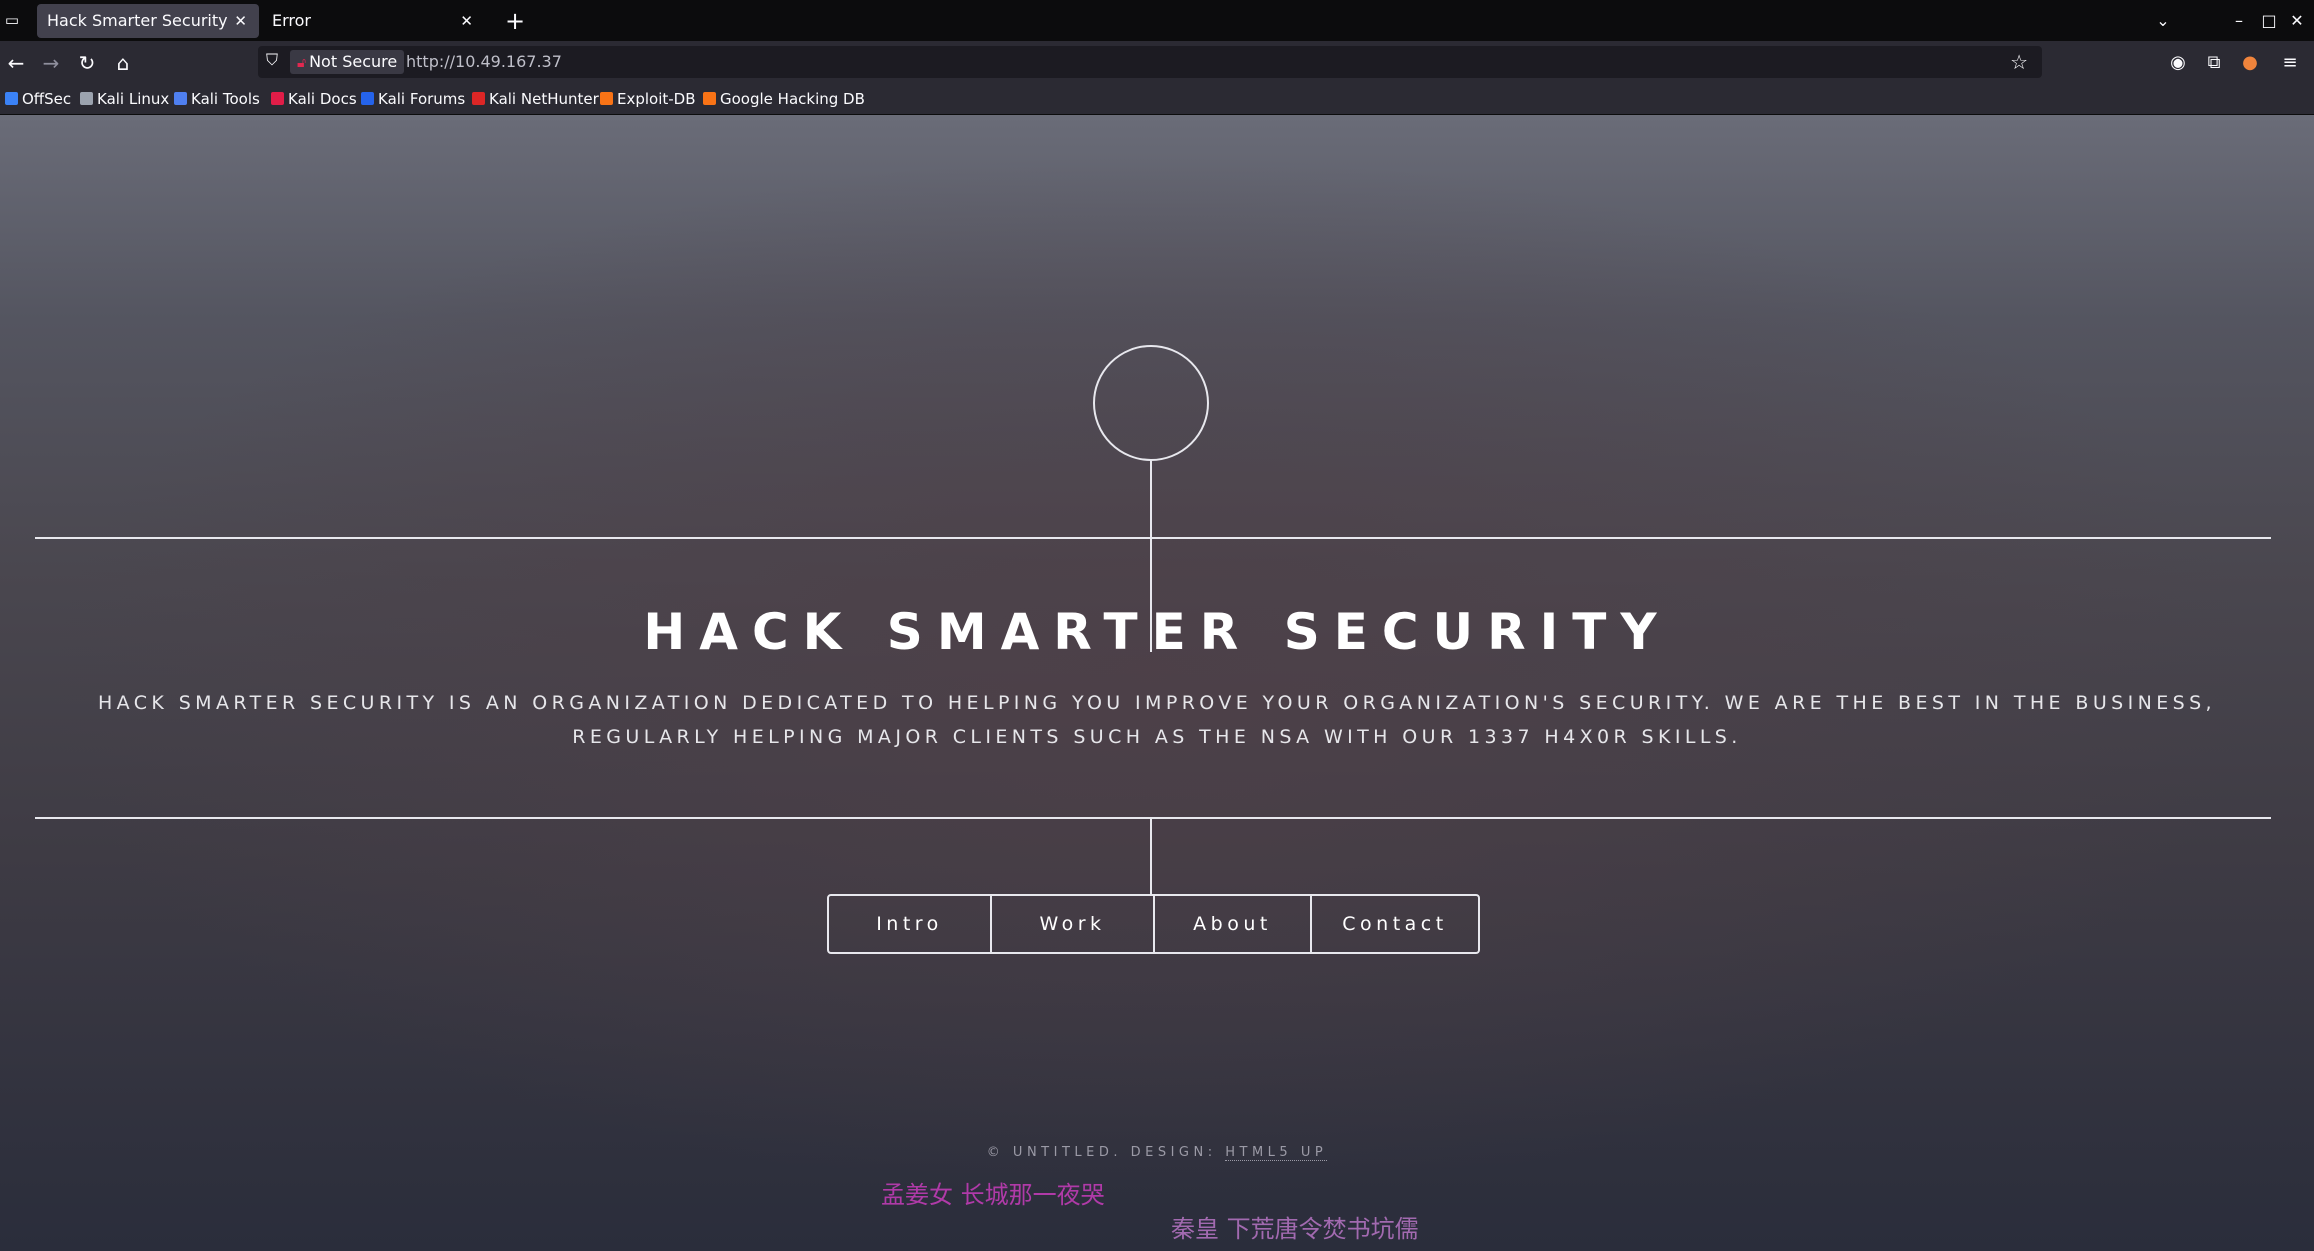 This screenshot has height=1251, width=2314. Describe the element at coordinates (47, 99) in the screenshot. I see `bookmark-label: OffSec` at that location.